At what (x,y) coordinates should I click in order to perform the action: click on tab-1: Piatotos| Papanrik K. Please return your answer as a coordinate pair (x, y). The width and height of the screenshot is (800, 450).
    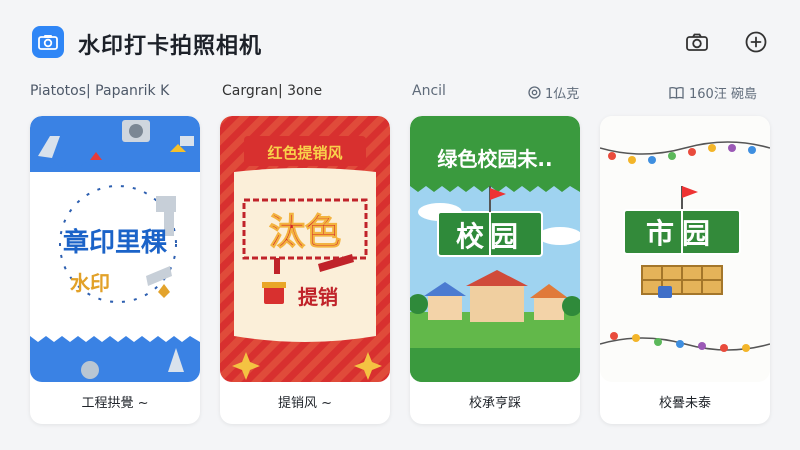
    Looking at the image, I should click on (99, 91).